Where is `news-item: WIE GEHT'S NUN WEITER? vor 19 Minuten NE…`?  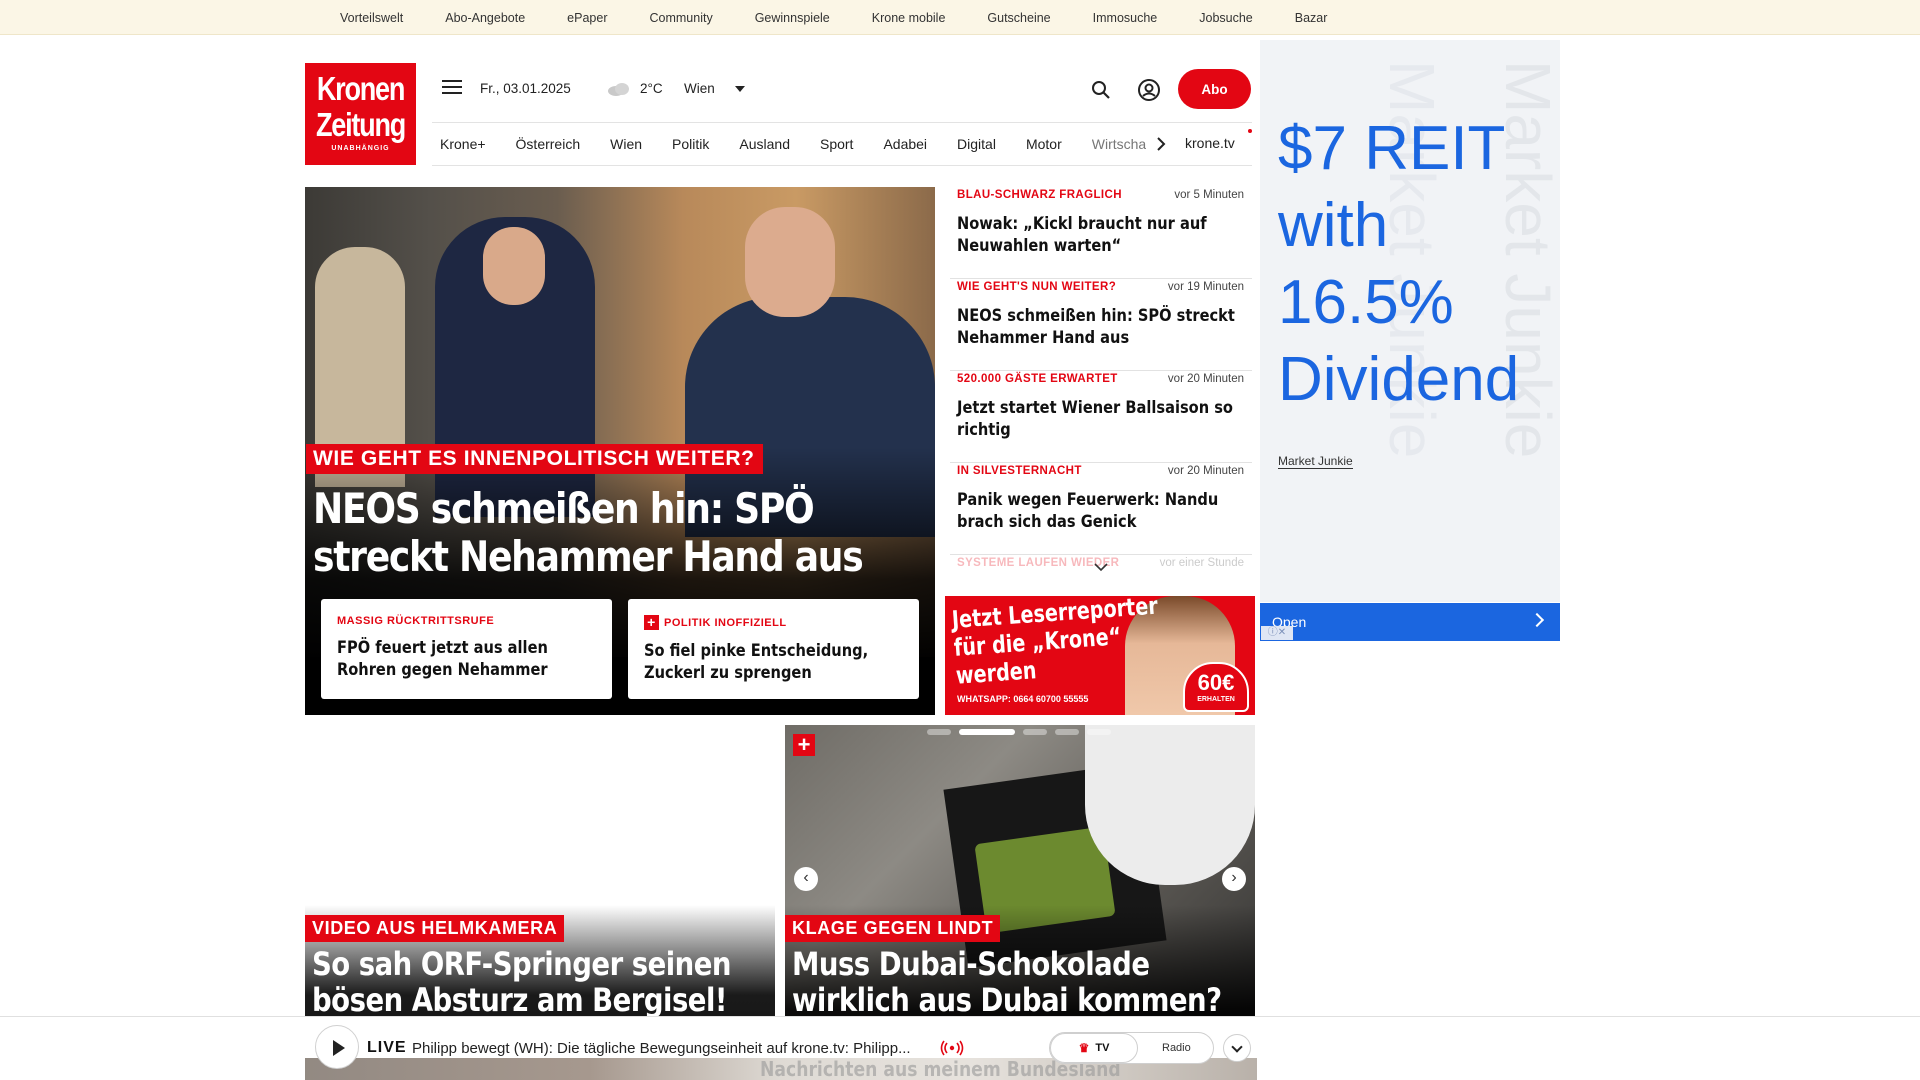 news-item: WIE GEHT'S NUN WEITER? vor 19 Minuten NE… is located at coordinates (1101, 325).